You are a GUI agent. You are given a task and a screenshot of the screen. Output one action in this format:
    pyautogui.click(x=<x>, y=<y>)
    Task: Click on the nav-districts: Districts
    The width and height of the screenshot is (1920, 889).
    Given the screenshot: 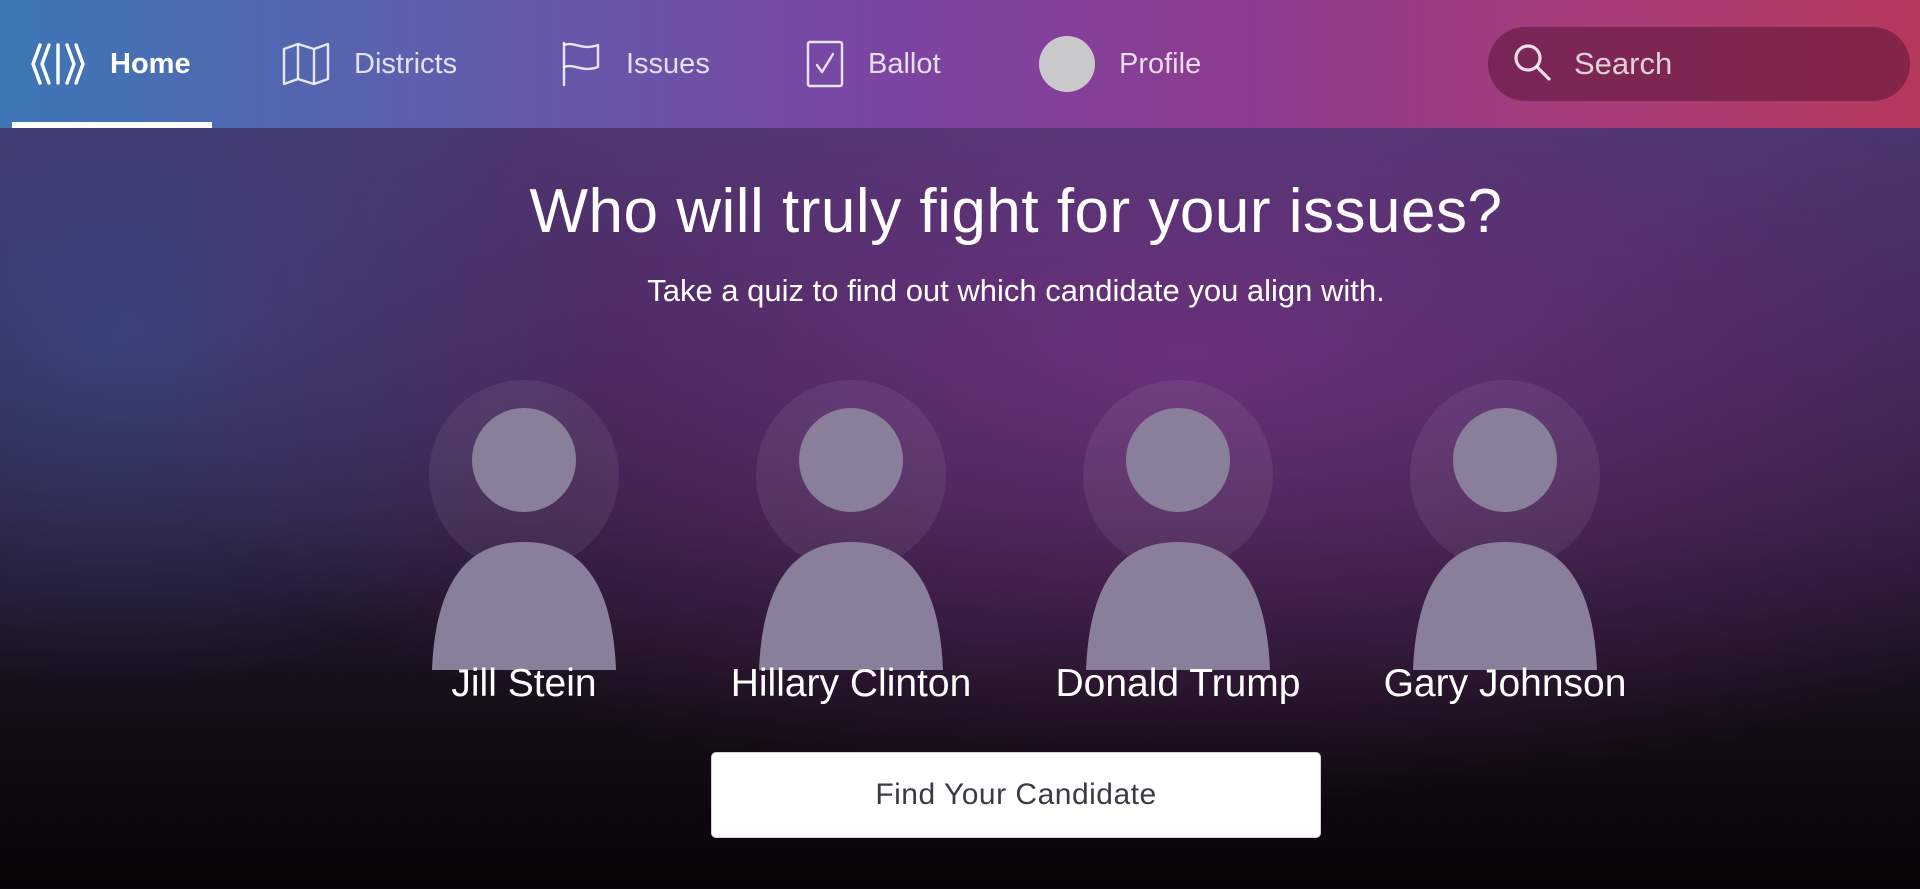 What is the action you would take?
    pyautogui.click(x=369, y=64)
    